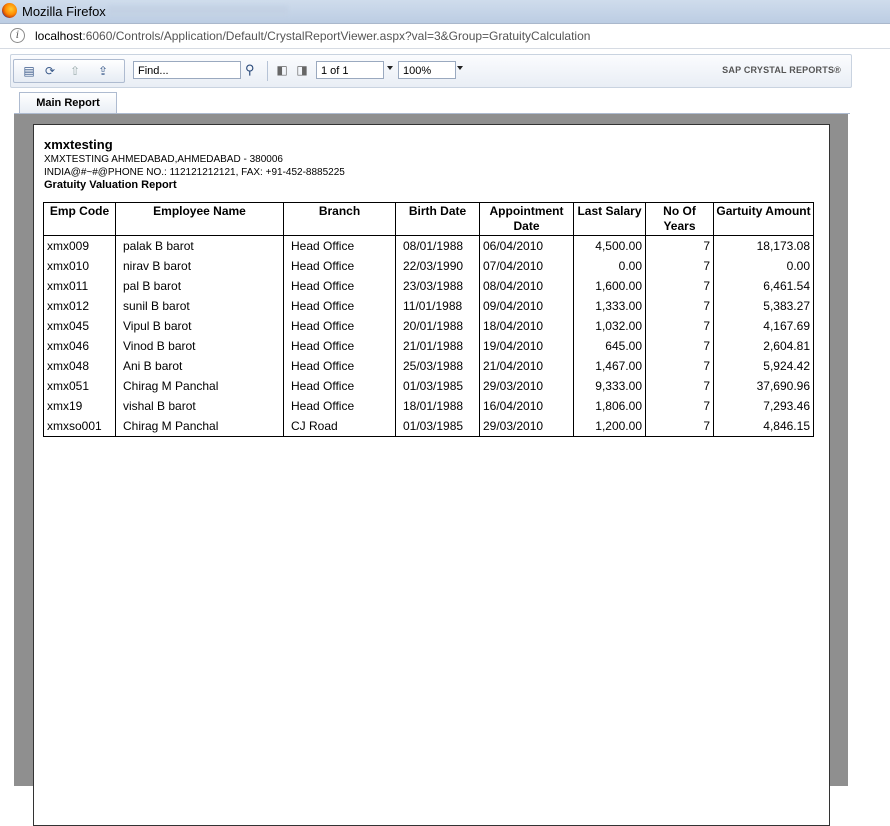  What do you see at coordinates (79, 406) in the screenshot?
I see `table-cell: xmx19` at bounding box center [79, 406].